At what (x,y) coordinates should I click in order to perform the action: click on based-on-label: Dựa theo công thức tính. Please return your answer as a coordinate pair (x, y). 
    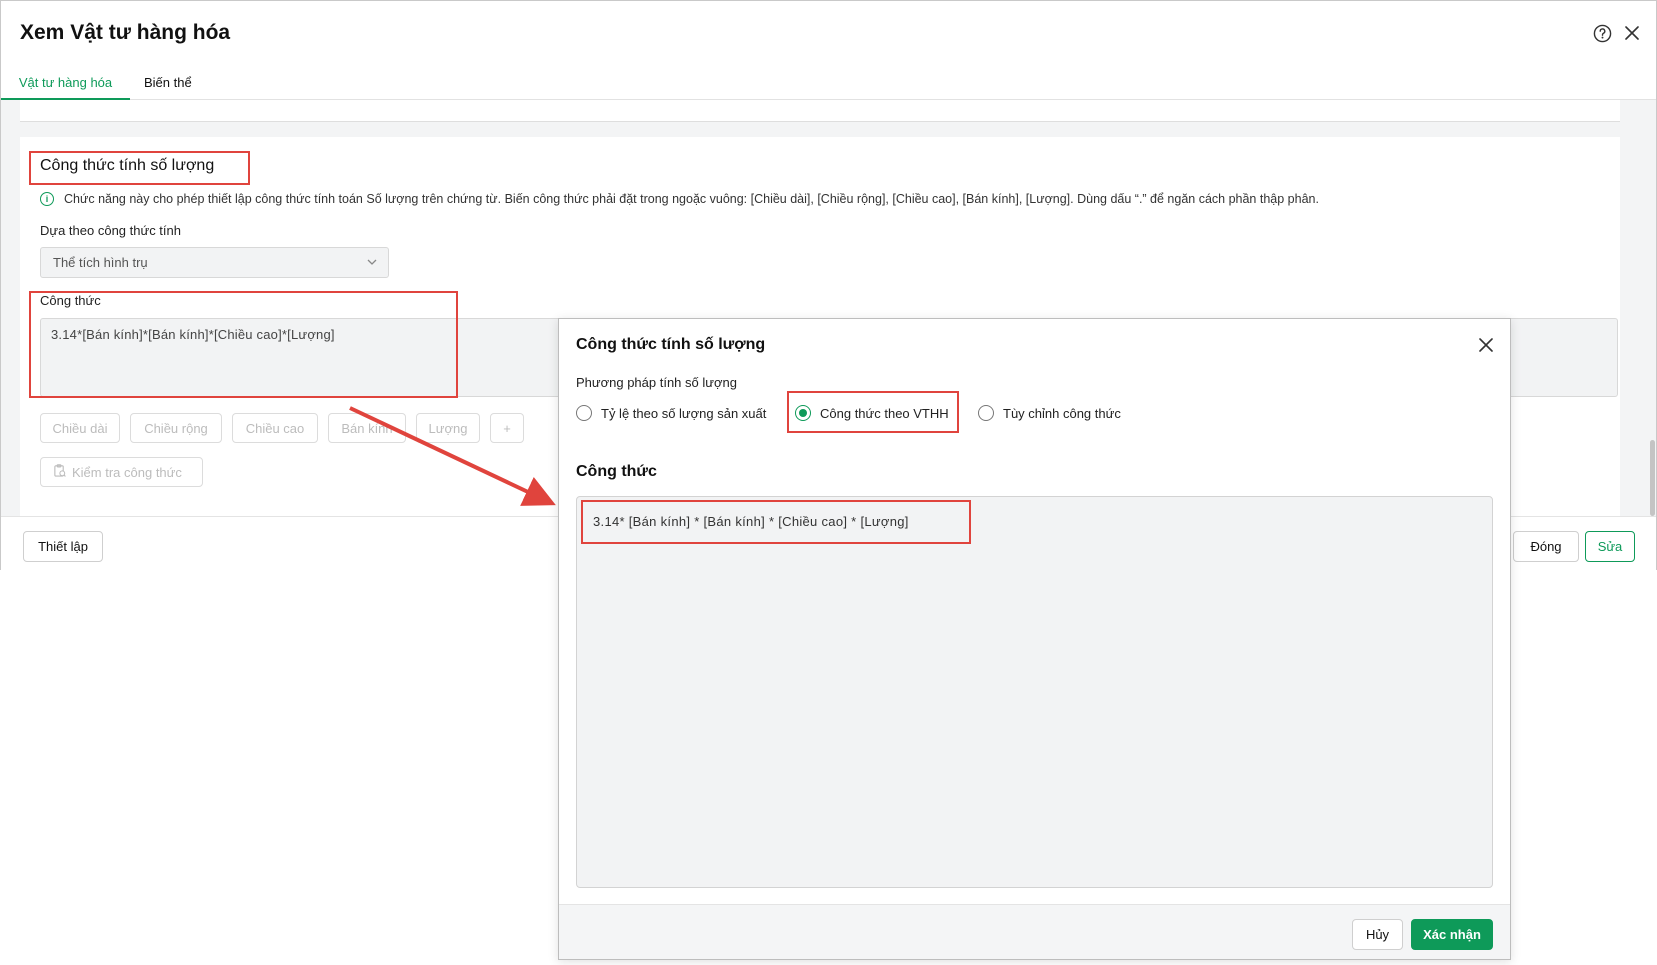
    Looking at the image, I should click on (110, 230).